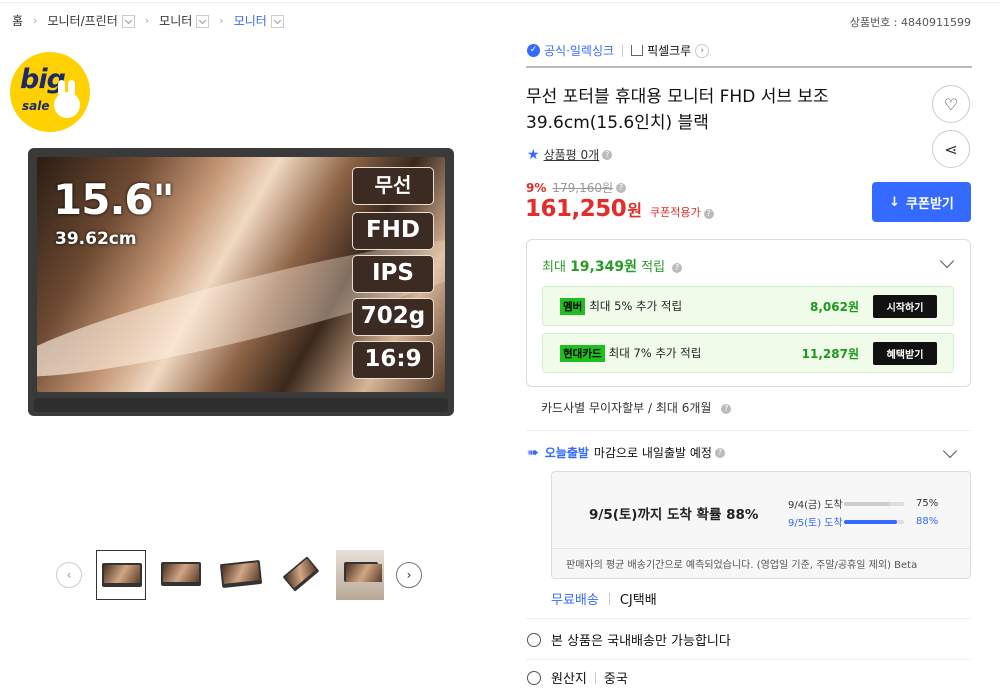 This screenshot has height=700, width=1000. I want to click on prob-label: 9/4(금) 도착, so click(815, 505).